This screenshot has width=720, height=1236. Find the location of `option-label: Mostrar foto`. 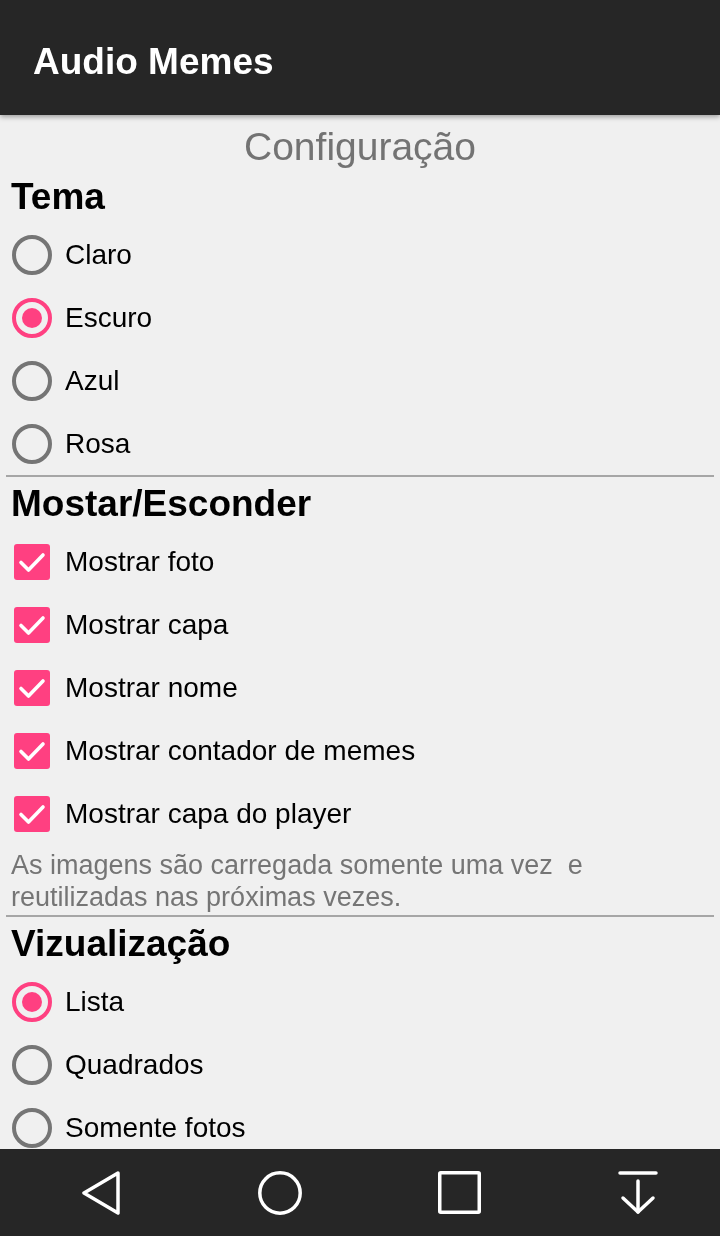

option-label: Mostrar foto is located at coordinates (140, 561).